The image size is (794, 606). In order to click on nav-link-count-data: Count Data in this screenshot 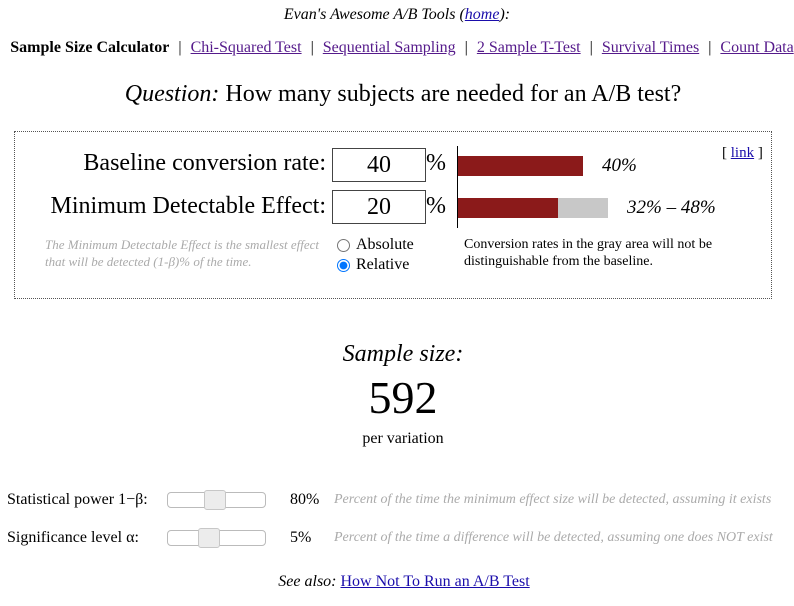, I will do `click(756, 47)`.